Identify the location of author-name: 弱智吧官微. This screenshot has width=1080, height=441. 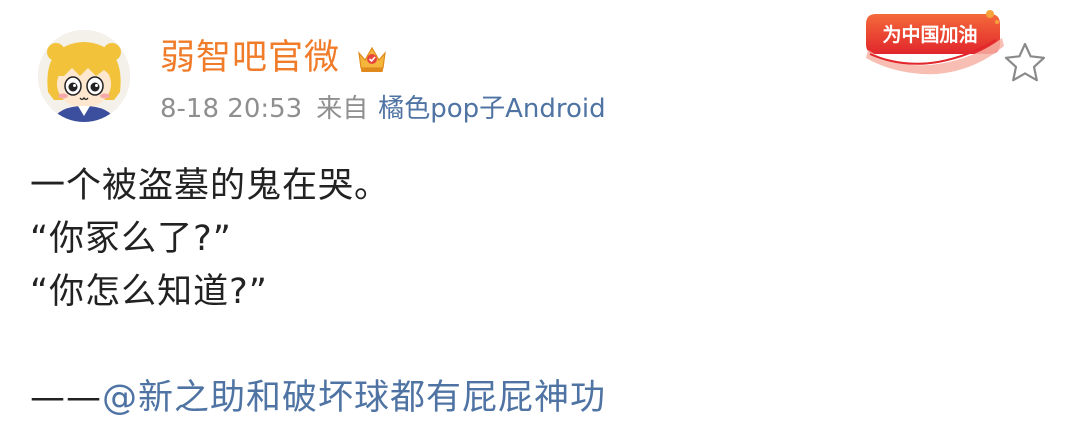
(250, 58).